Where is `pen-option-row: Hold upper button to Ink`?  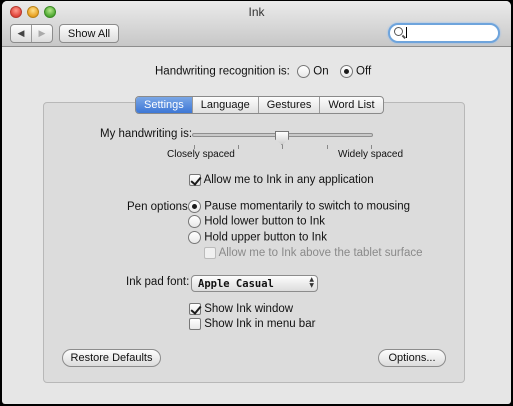
pen-option-row: Hold upper button to Ink is located at coordinates (257, 237).